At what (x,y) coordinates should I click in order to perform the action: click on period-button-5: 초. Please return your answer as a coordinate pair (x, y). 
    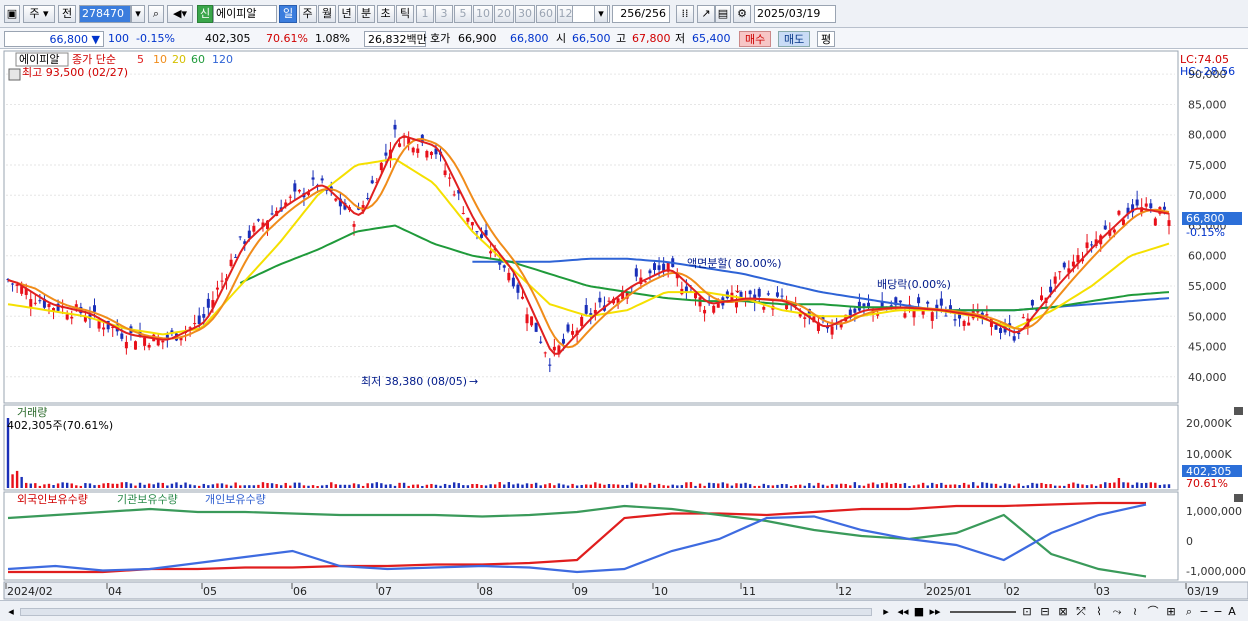
    Looking at the image, I should click on (385, 14).